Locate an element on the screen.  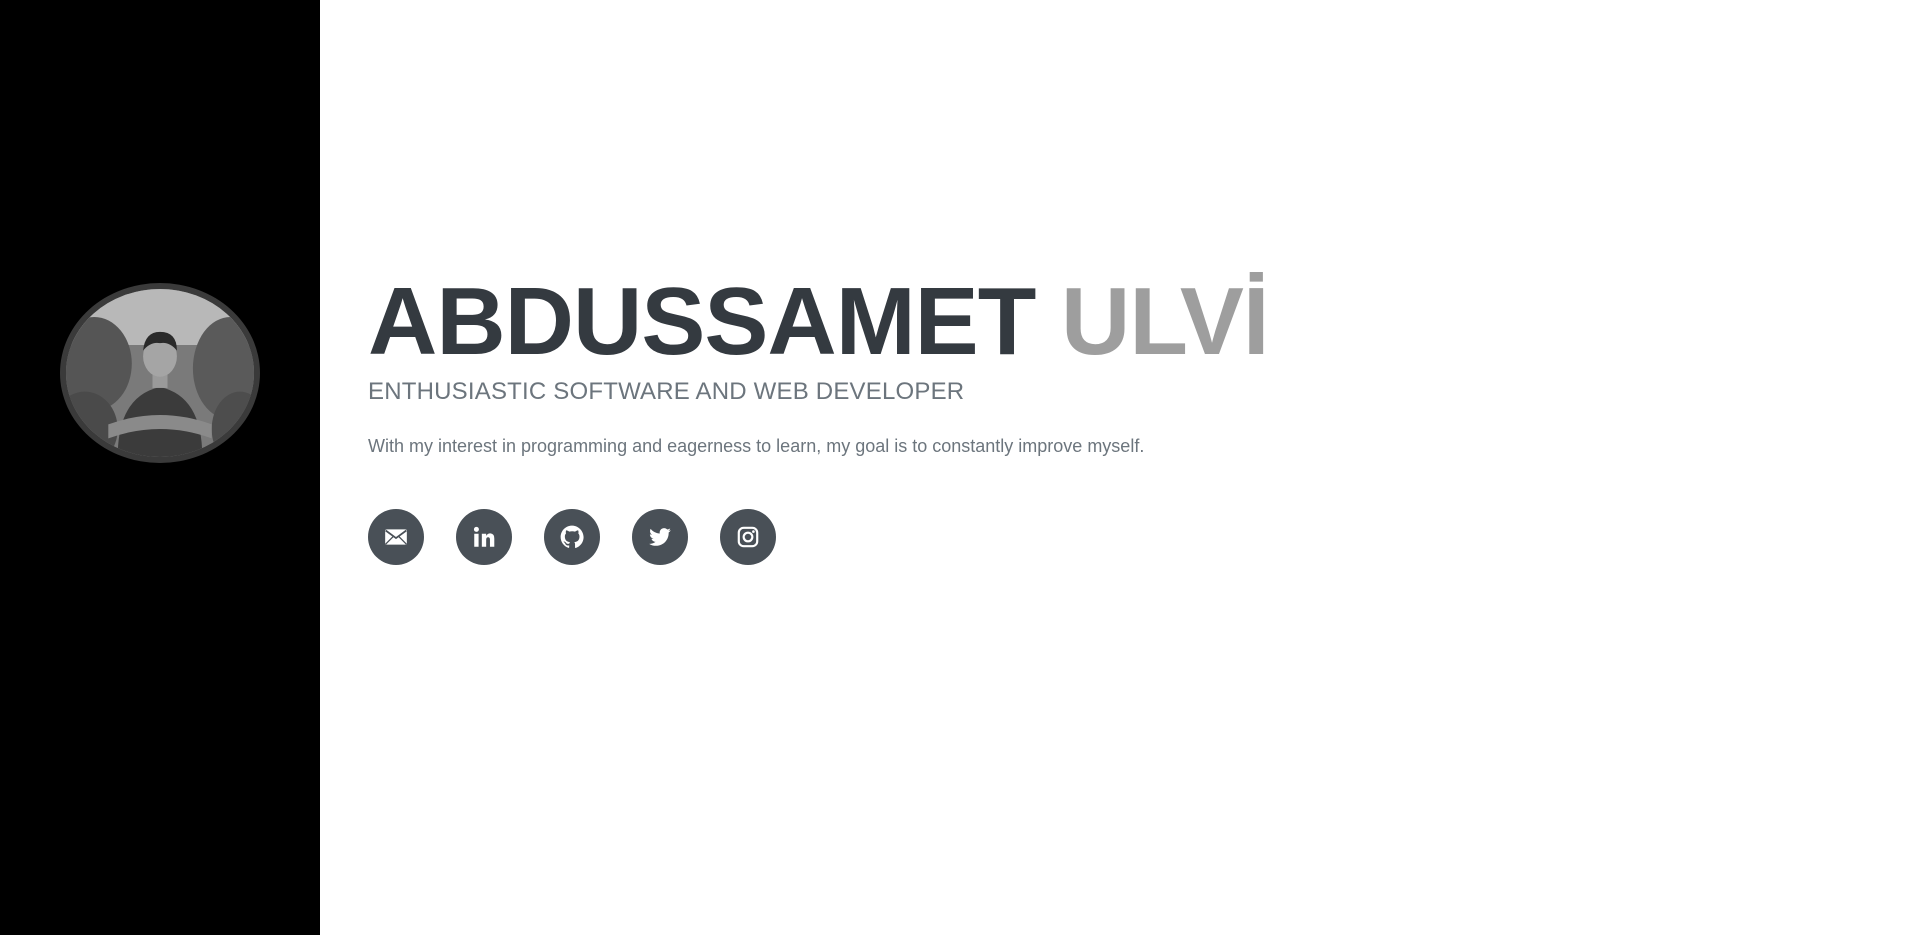
github-button is located at coordinates (572, 537).